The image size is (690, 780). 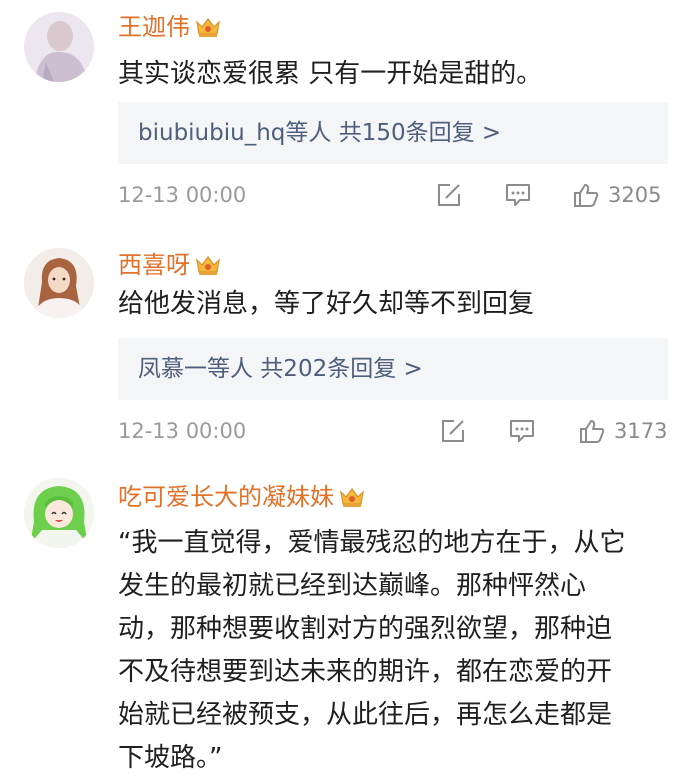 What do you see at coordinates (635, 195) in the screenshot?
I see `like-count: 3205` at bounding box center [635, 195].